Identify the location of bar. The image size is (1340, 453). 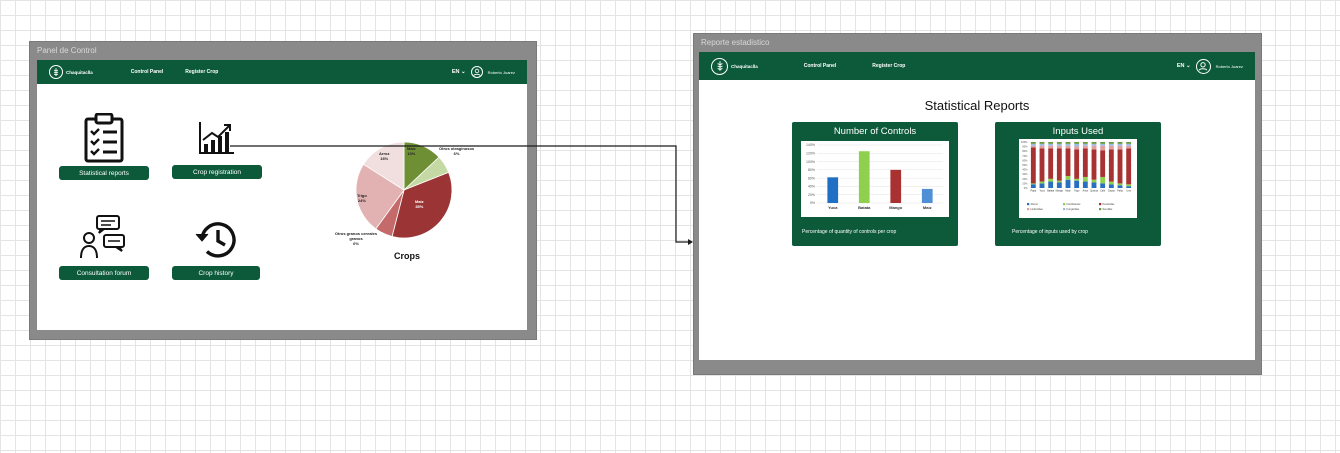
(927, 195).